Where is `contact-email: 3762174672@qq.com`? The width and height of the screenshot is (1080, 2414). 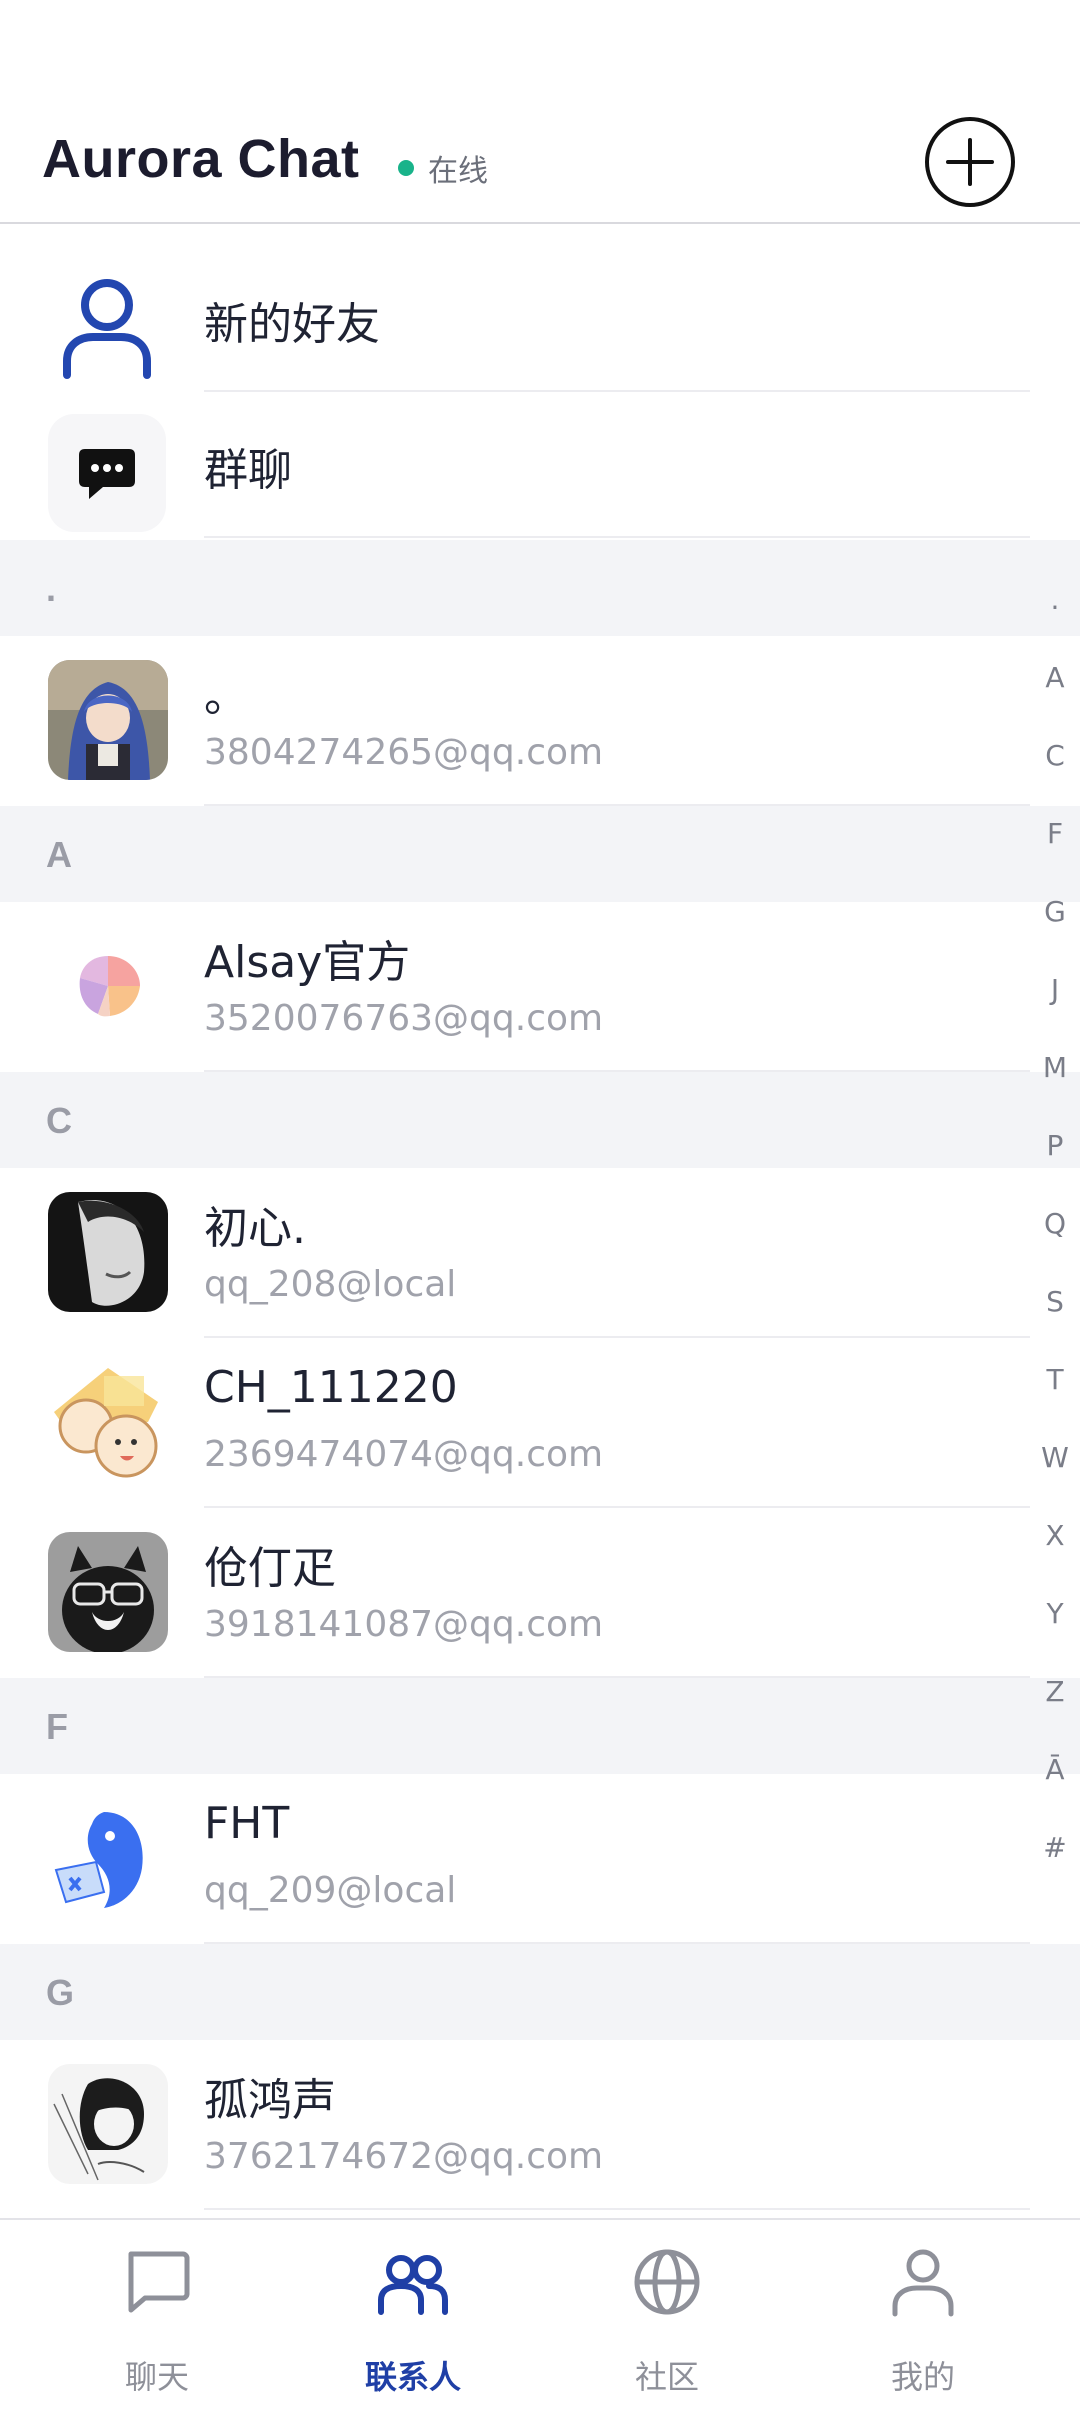 contact-email: 3762174672@qq.com is located at coordinates (404, 2156).